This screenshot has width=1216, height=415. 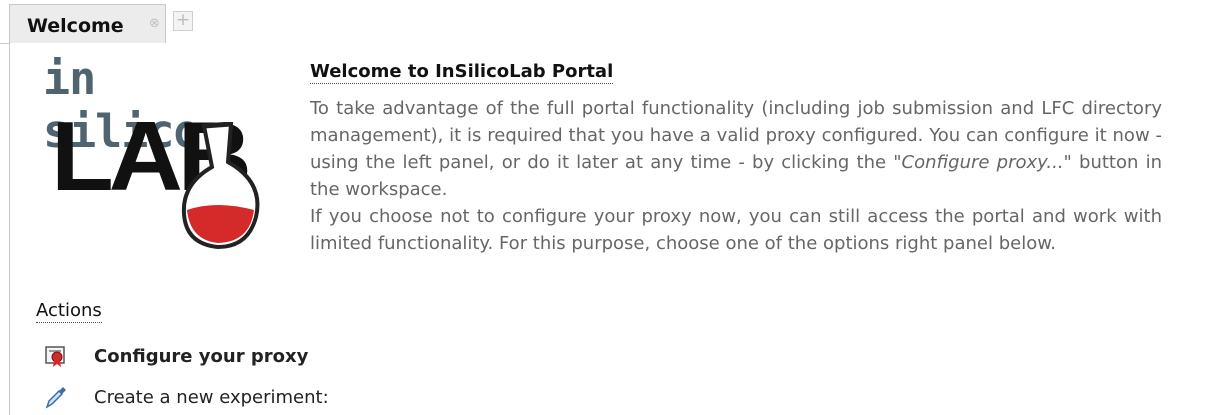 I want to click on tab-welcome: Welcome ⊗, so click(x=87, y=23).